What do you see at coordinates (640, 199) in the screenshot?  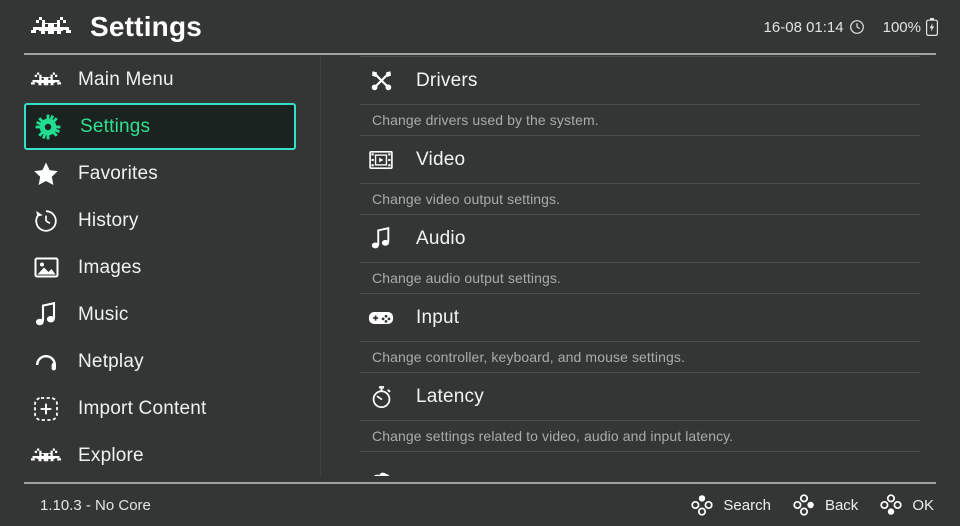 I see `settings-description-video: Change video output settings.` at bounding box center [640, 199].